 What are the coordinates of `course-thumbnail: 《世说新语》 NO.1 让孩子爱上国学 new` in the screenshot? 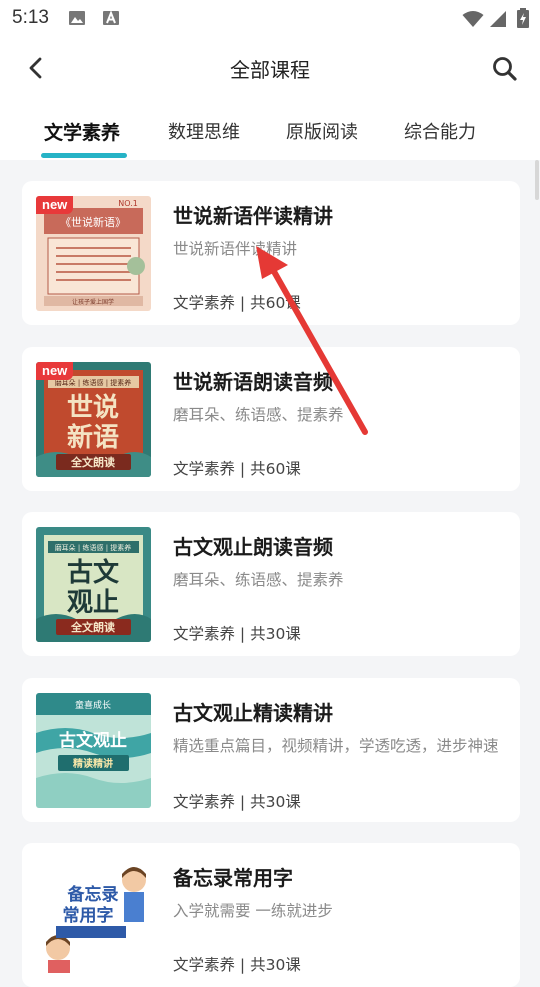 It's located at (93, 253).